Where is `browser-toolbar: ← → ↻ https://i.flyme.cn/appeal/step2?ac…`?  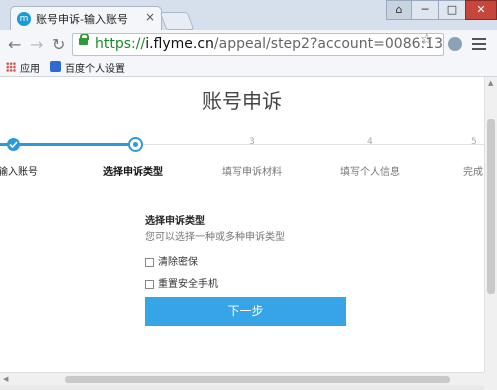 browser-toolbar: ← → ↻ https://i.flyme.cn/appeal/step2?ac… is located at coordinates (248, 44).